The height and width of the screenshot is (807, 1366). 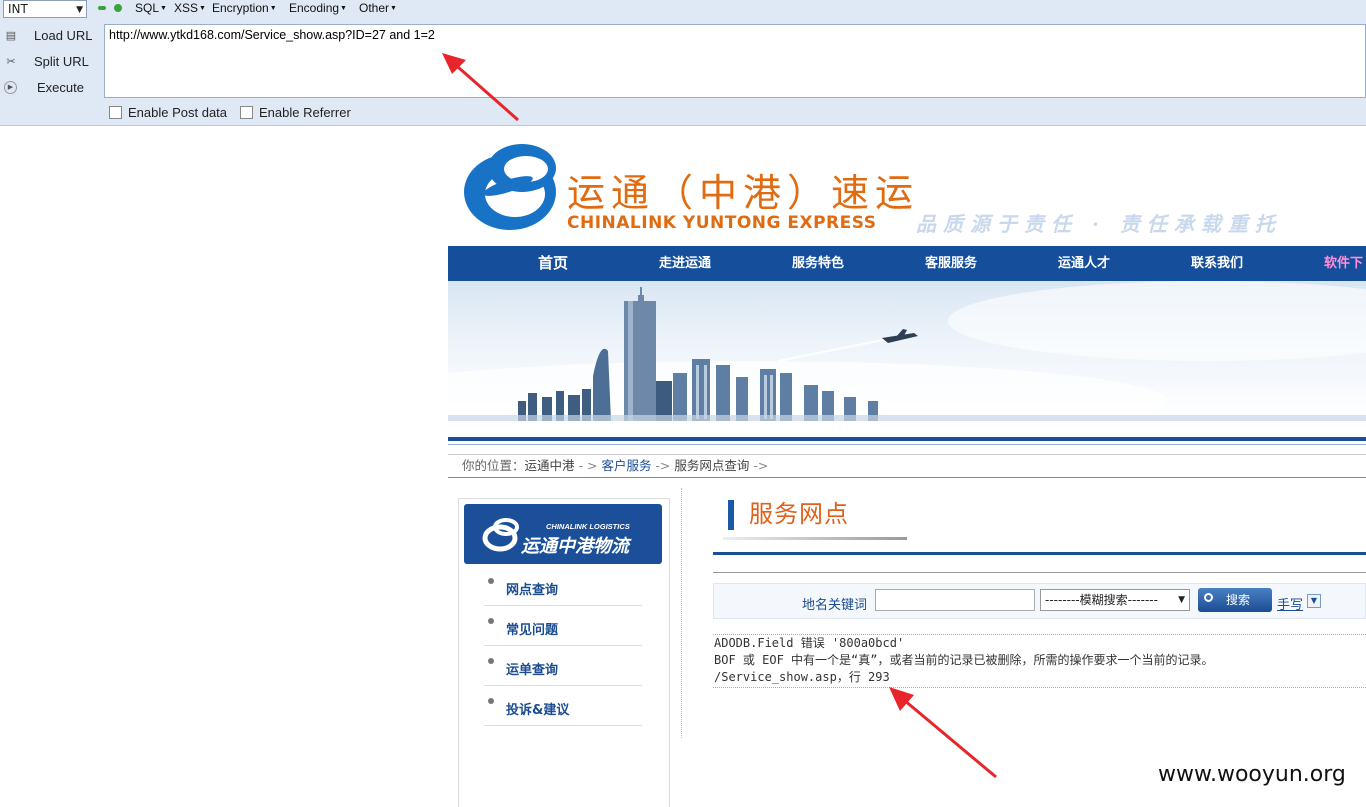 What do you see at coordinates (1235, 600) in the screenshot?
I see `search-button: 搜索` at bounding box center [1235, 600].